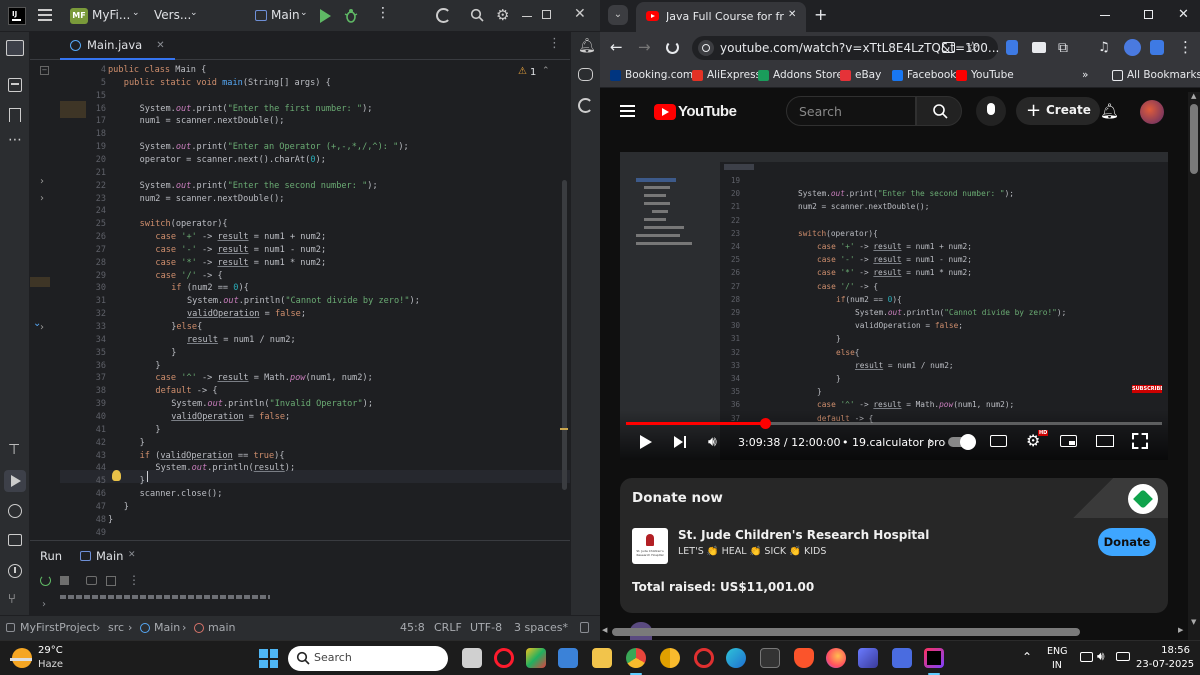 The height and width of the screenshot is (675, 1200). What do you see at coordinates (17, 16) in the screenshot?
I see `intellij-logo-icon: IJ` at bounding box center [17, 16].